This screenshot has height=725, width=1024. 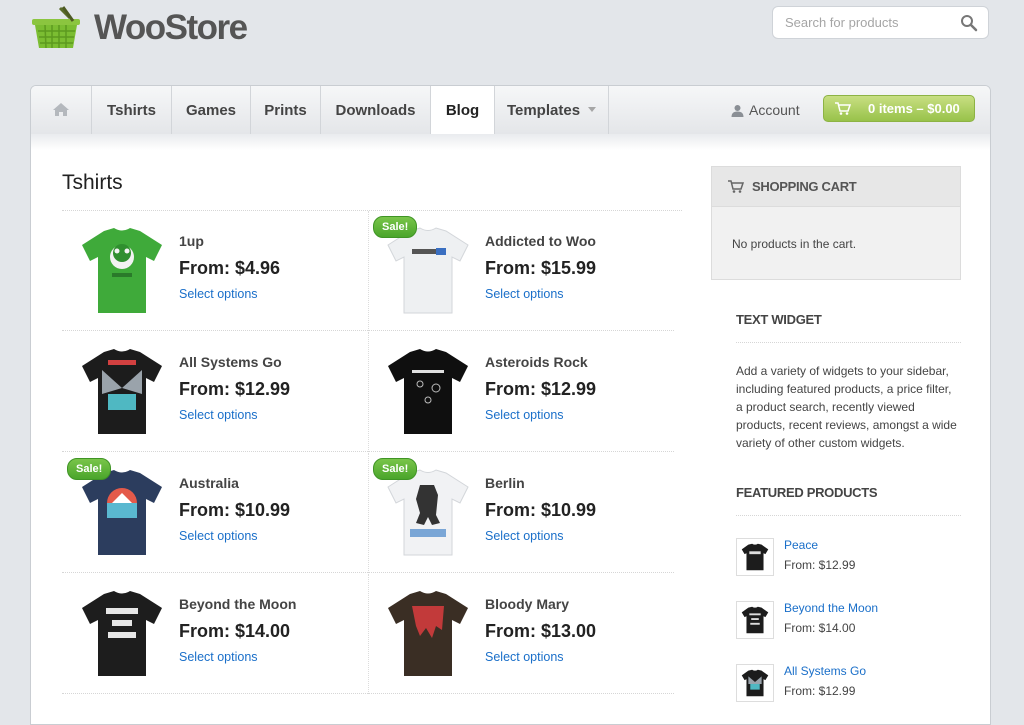 I want to click on store-name: WooStore, so click(x=171, y=27).